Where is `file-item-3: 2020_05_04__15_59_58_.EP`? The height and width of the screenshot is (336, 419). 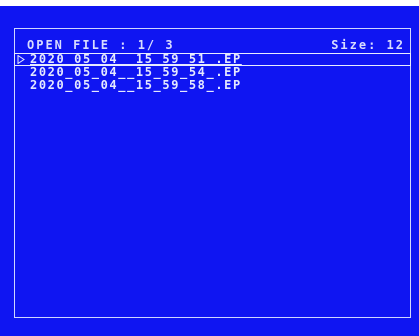
file-item-3: 2020_05_04__15_59_58_.EP is located at coordinates (212, 85).